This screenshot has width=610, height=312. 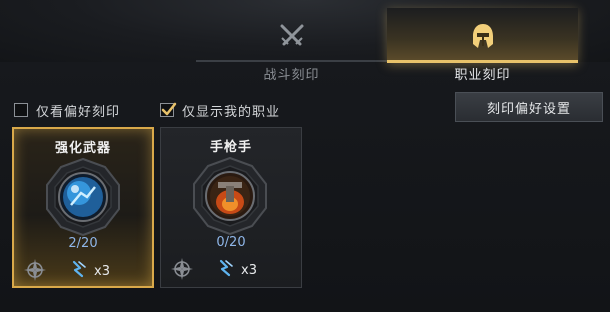 I want to click on helmet-icon, so click(x=483, y=38).